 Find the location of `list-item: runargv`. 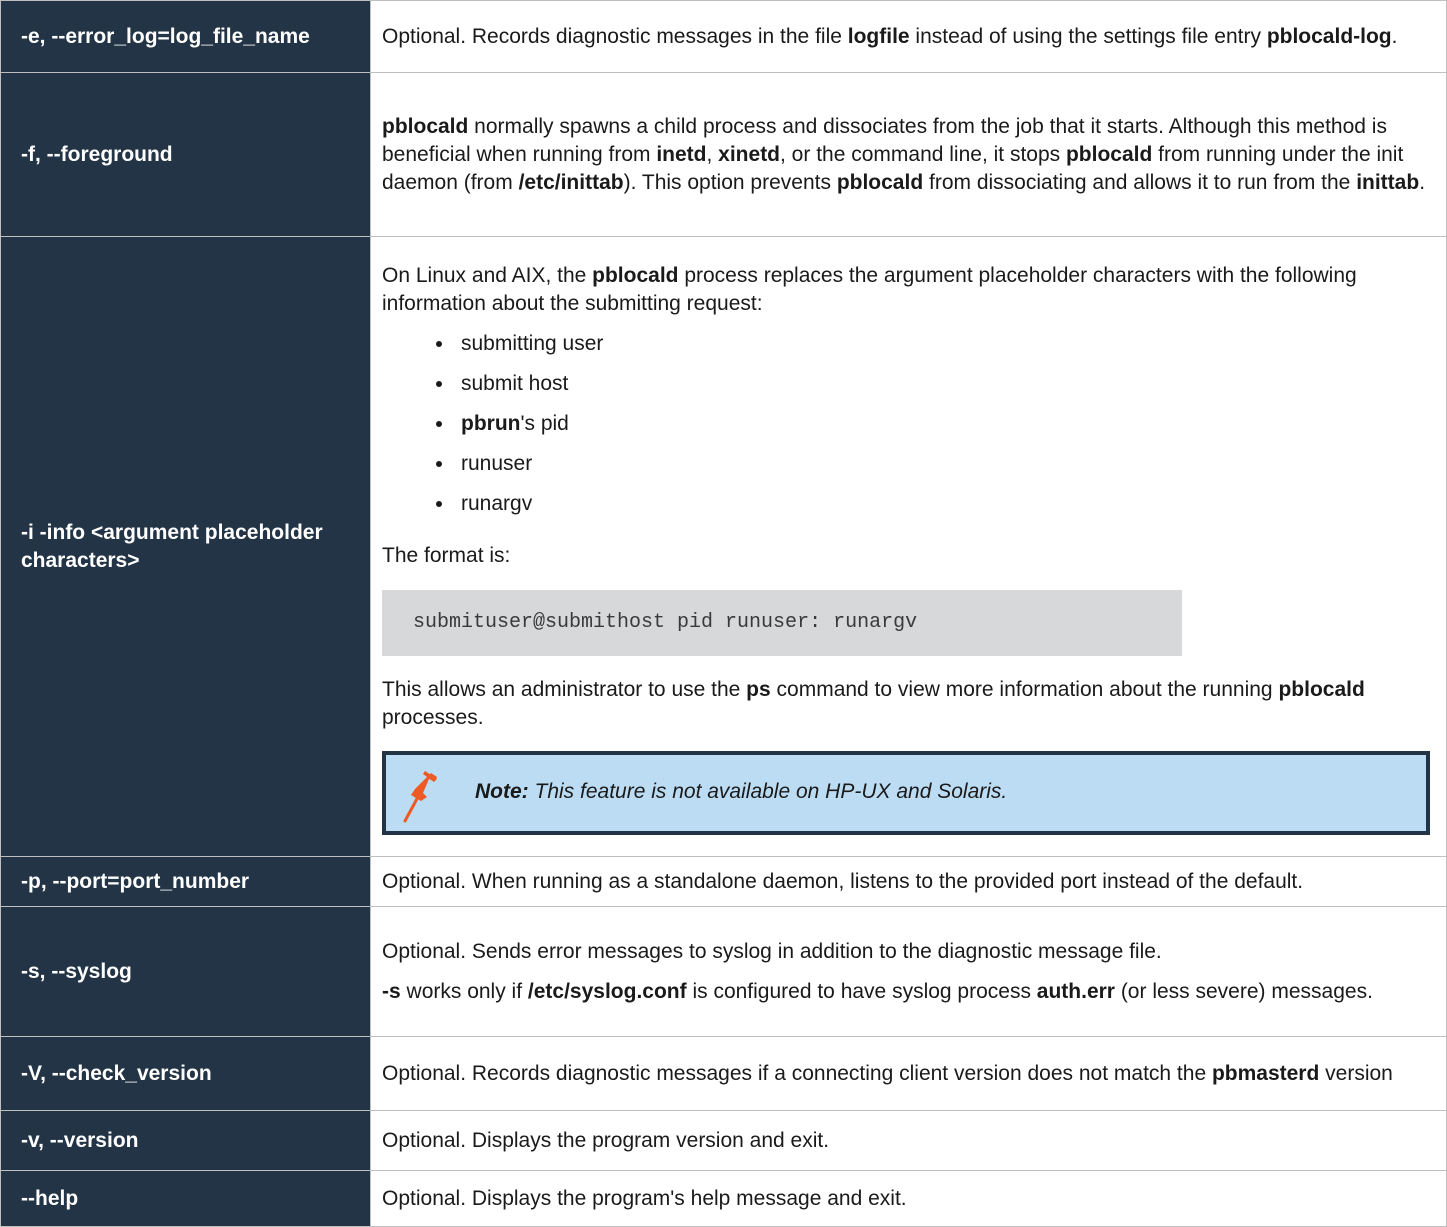

list-item: runargv is located at coordinates (907, 504).